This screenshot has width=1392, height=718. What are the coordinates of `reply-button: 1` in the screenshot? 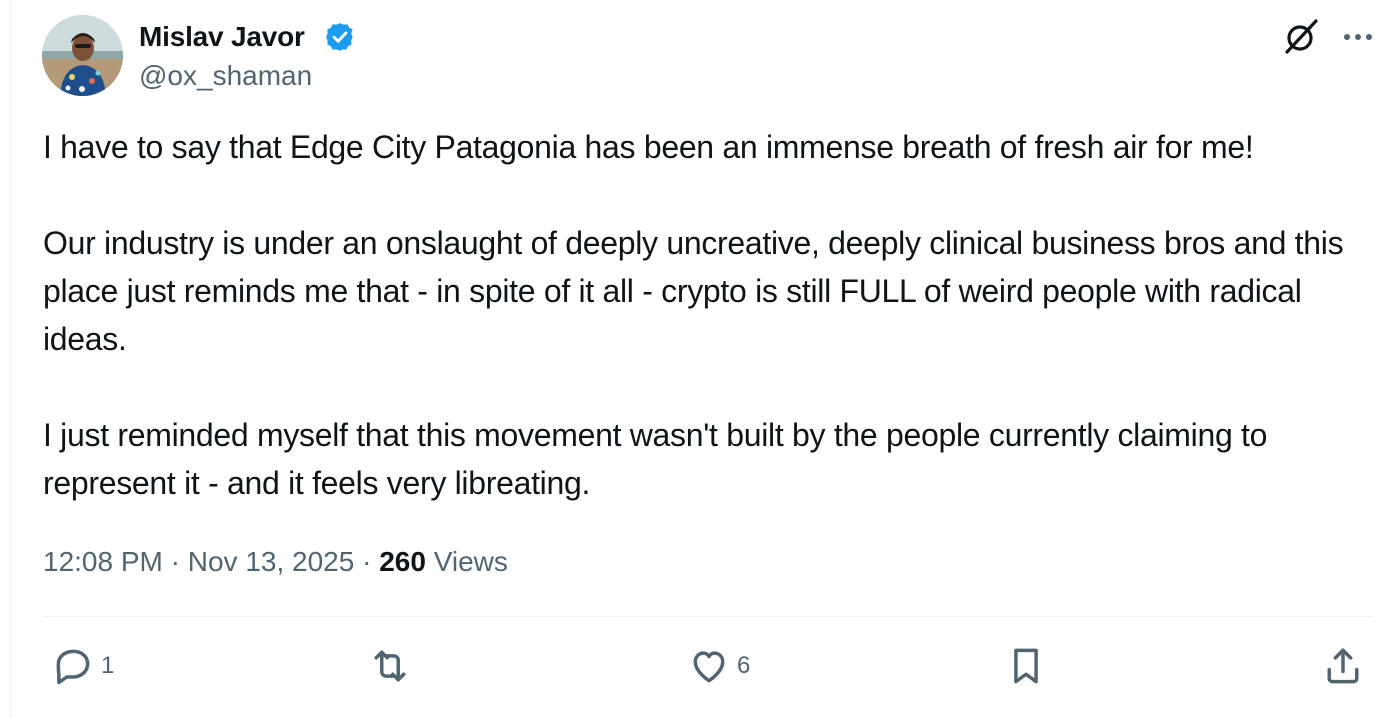 It's located at (82, 666).